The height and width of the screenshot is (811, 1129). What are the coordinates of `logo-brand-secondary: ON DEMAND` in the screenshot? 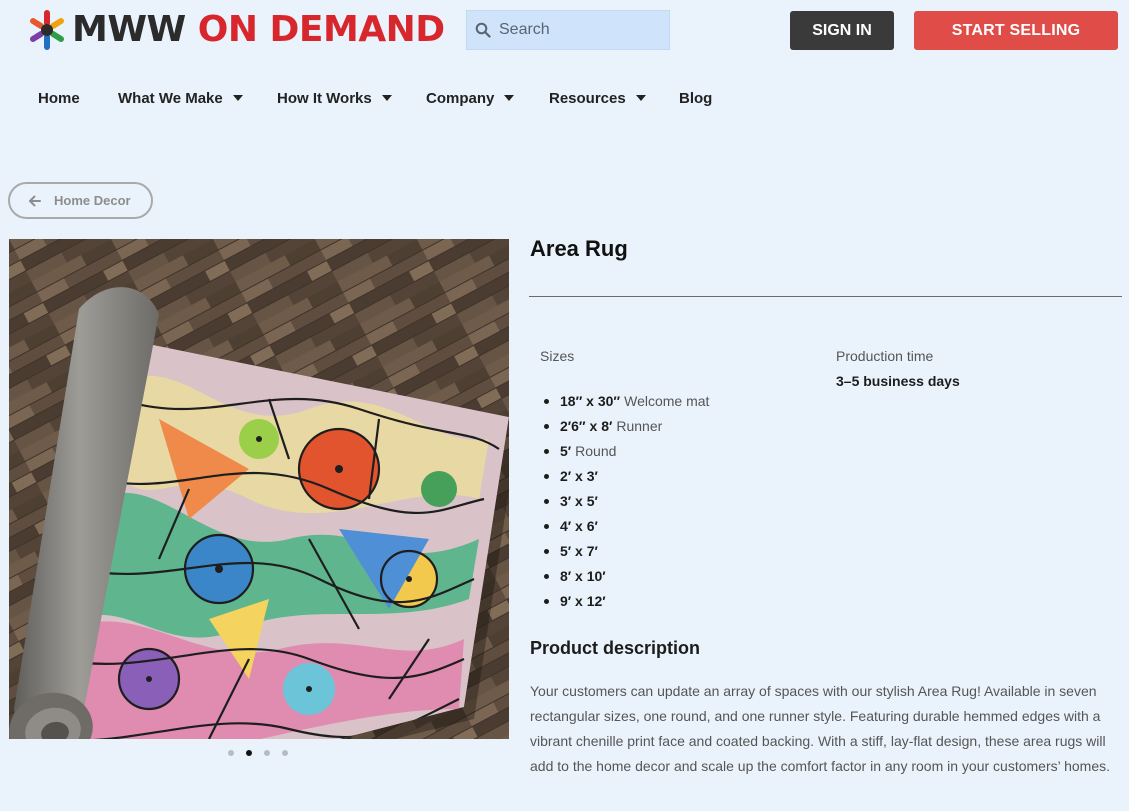 It's located at (321, 29).